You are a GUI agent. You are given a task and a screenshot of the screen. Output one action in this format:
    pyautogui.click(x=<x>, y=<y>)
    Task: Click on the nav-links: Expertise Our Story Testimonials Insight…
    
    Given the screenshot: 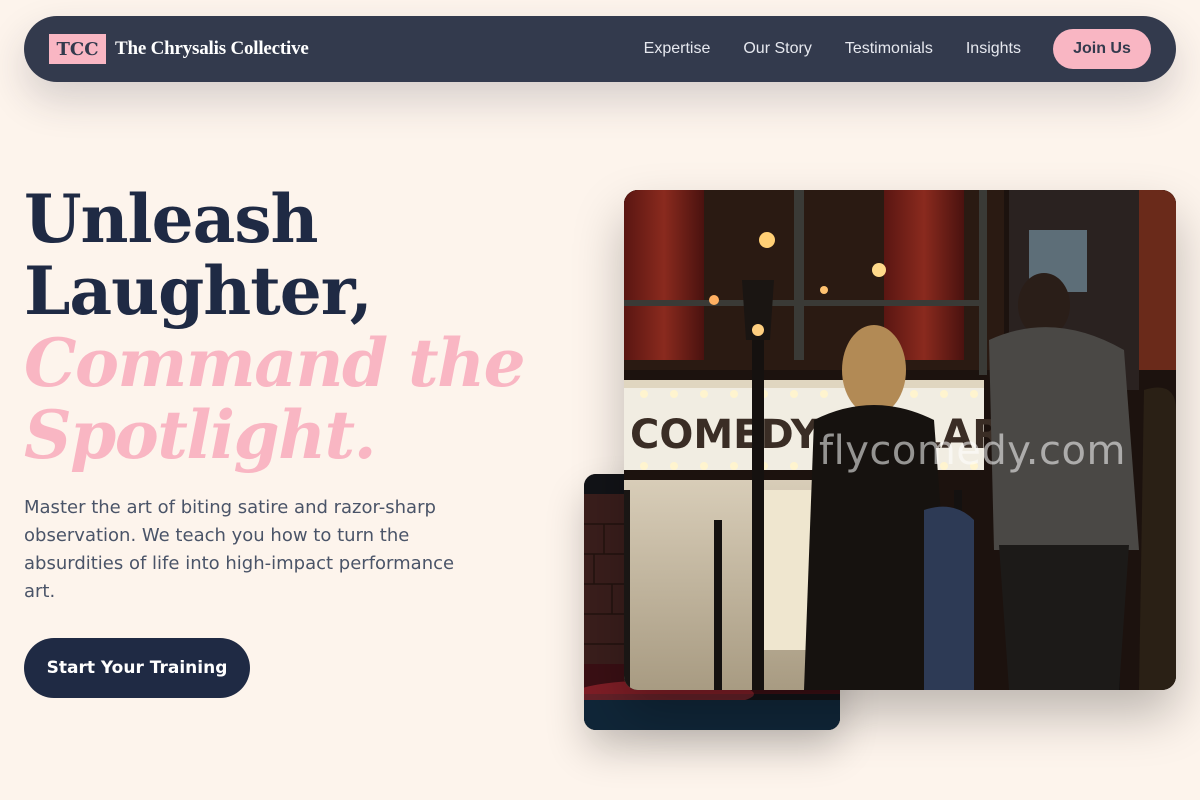 What is the action you would take?
    pyautogui.click(x=832, y=49)
    